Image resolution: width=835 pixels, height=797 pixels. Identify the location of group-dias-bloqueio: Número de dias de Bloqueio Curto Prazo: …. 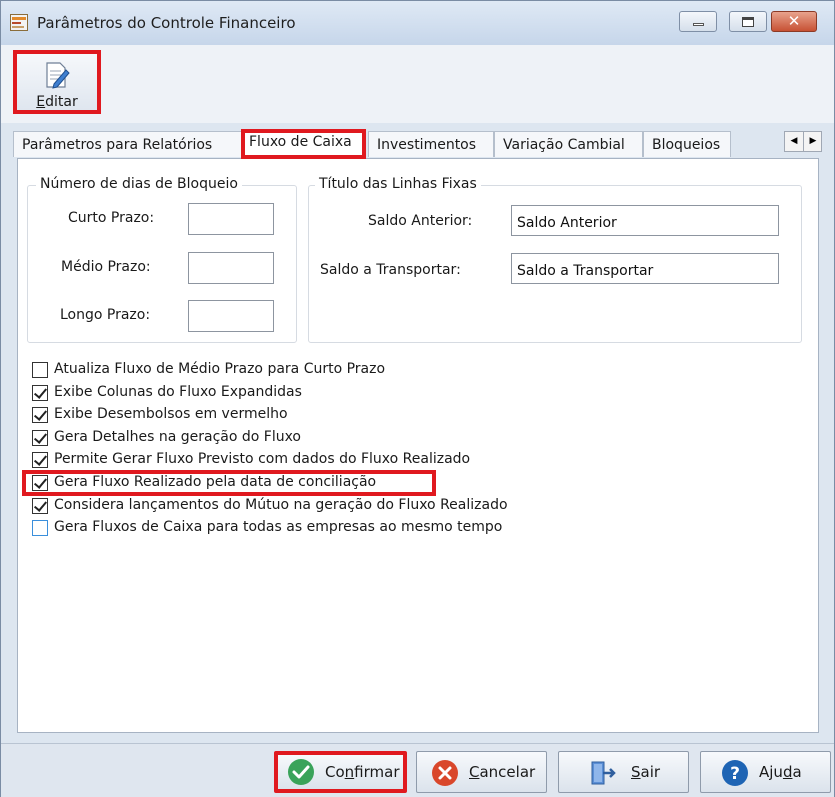
(162, 259).